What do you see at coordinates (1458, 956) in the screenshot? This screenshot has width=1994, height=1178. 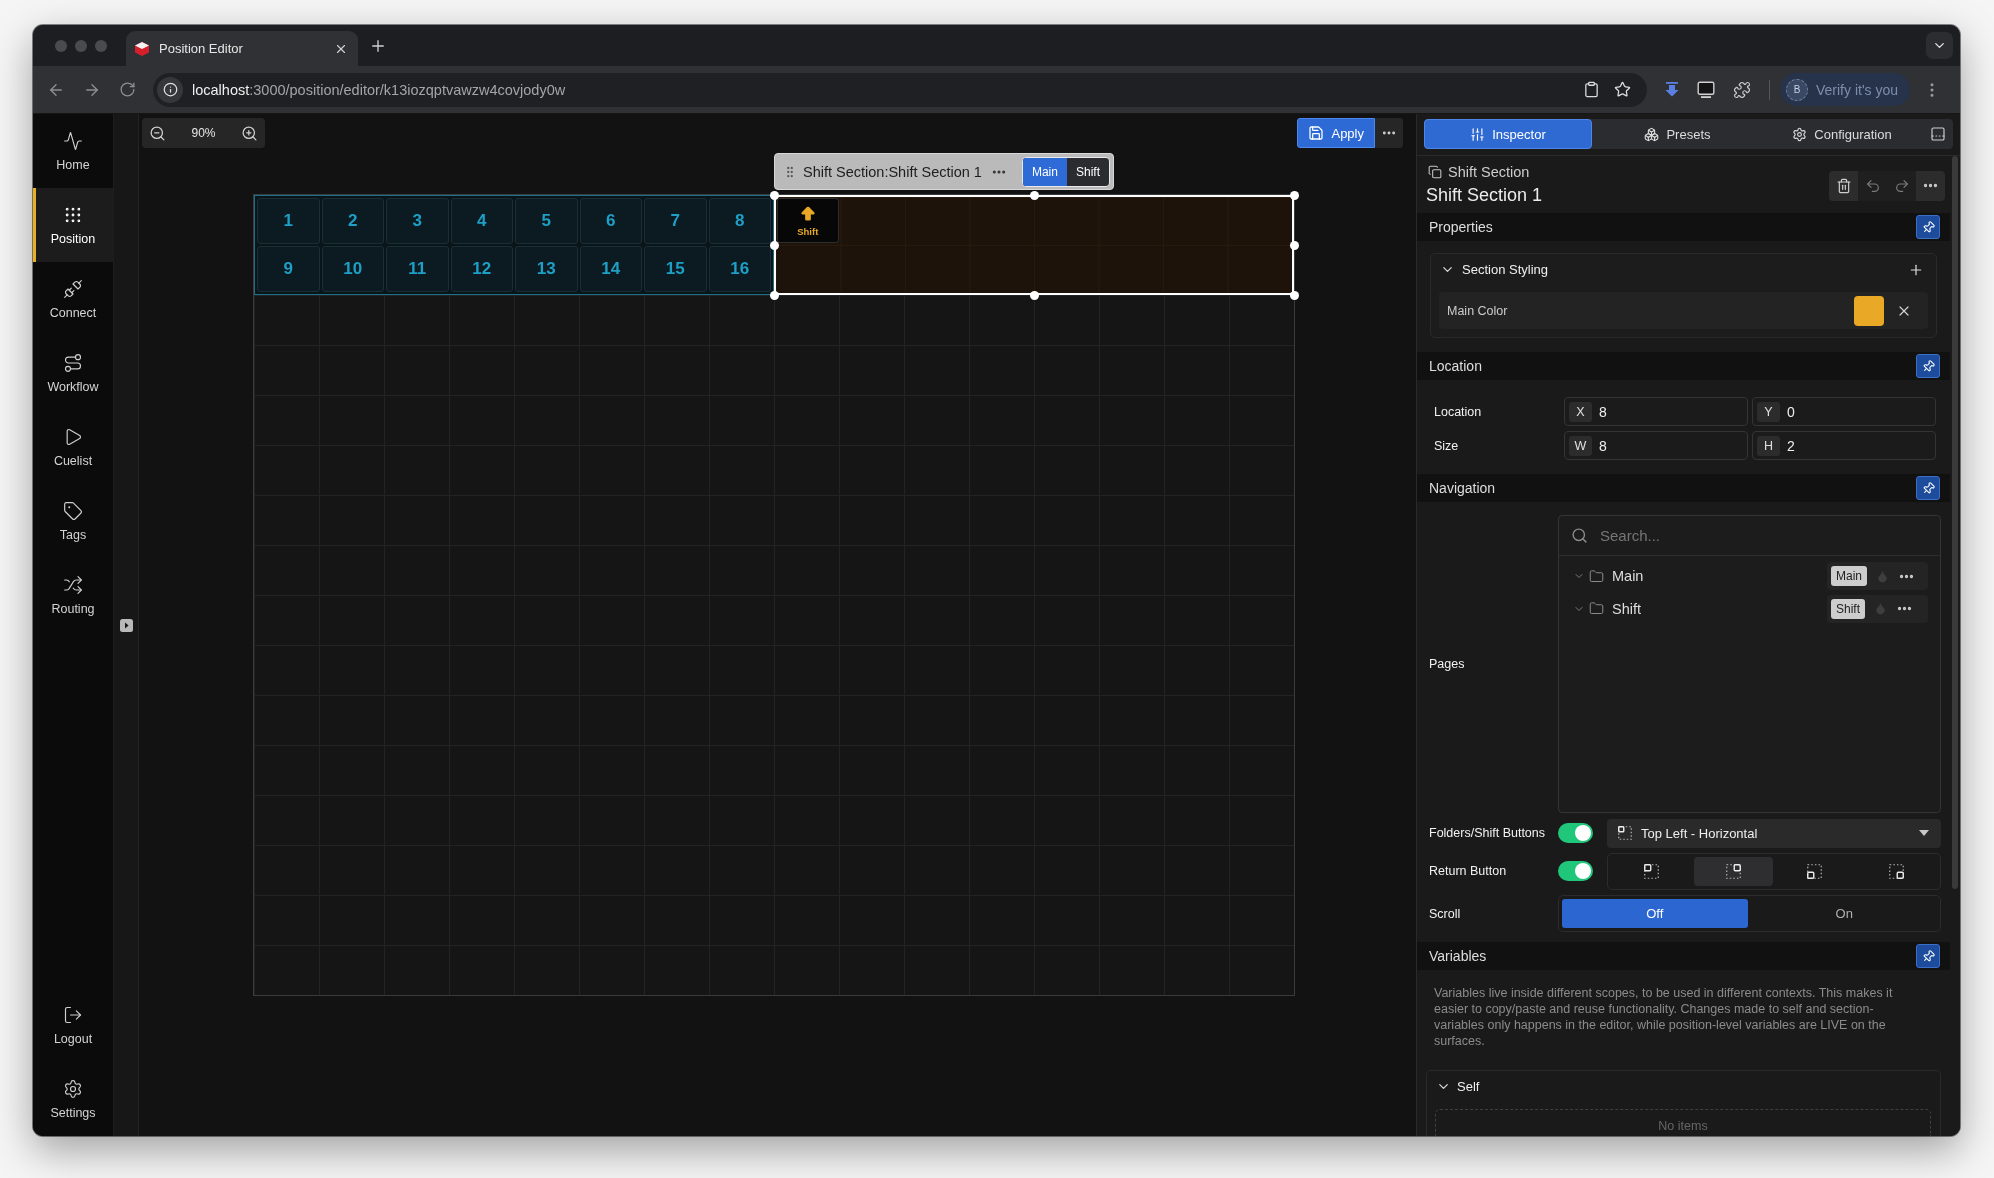 I see `section-title: Variables` at bounding box center [1458, 956].